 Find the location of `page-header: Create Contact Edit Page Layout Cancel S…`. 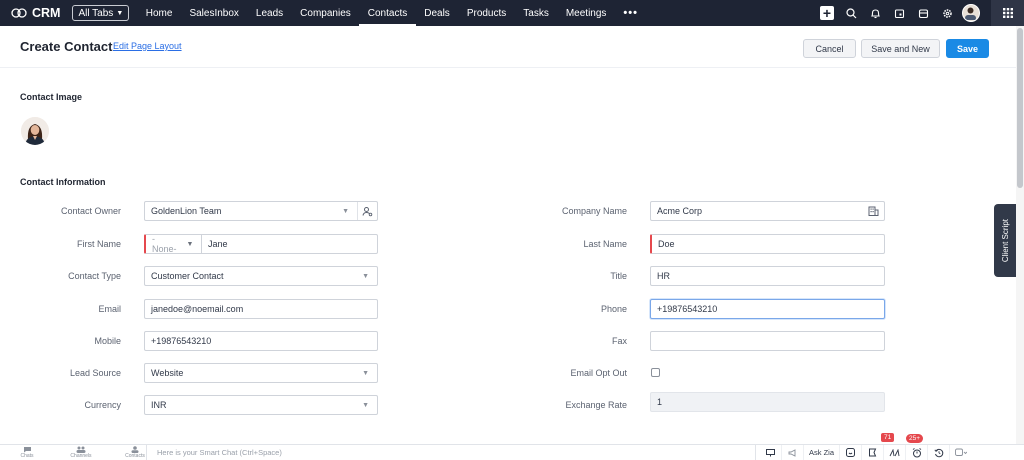

page-header: Create Contact Edit Page Layout Cancel S… is located at coordinates (508, 47).